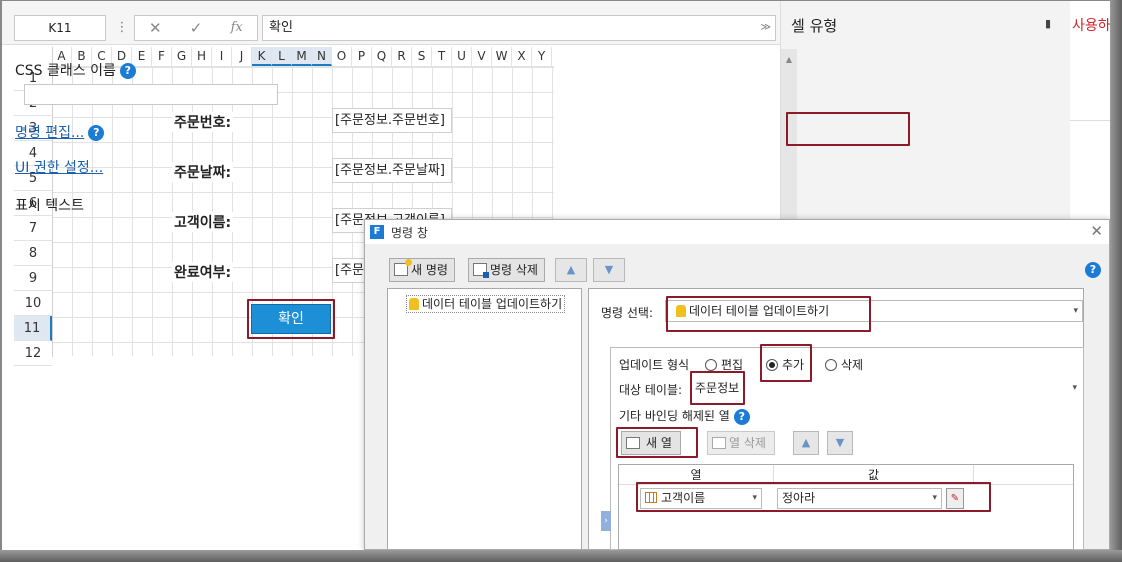 The height and width of the screenshot is (562, 1122). Describe the element at coordinates (33, 303) in the screenshot. I see `row-header-10: 10` at that location.